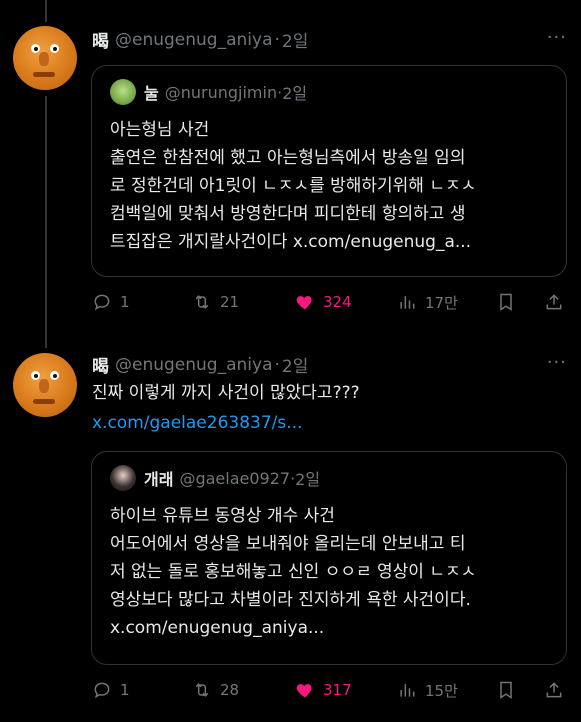  Describe the element at coordinates (337, 302) in the screenshot. I see `like-count: 324` at that location.